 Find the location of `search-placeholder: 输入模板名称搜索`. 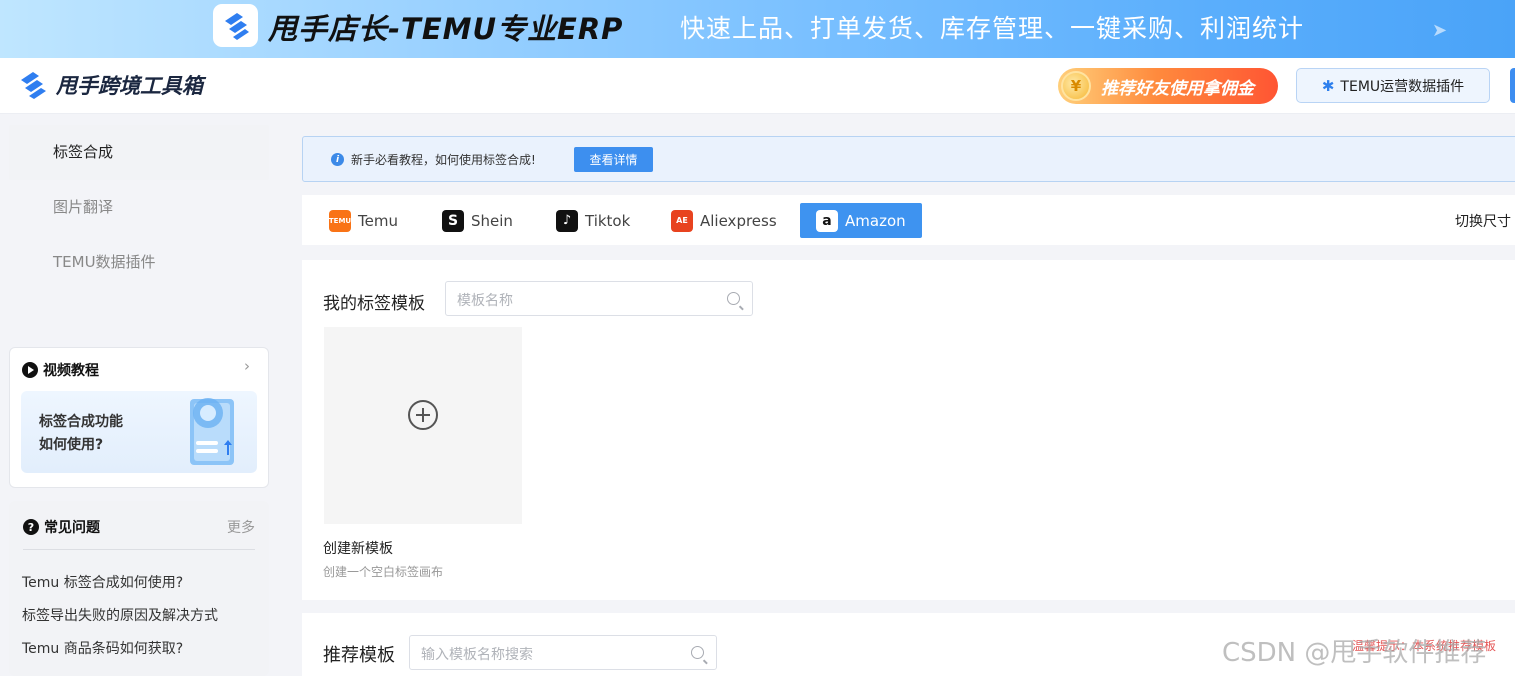

search-placeholder: 输入模板名称搜索 is located at coordinates (477, 655).